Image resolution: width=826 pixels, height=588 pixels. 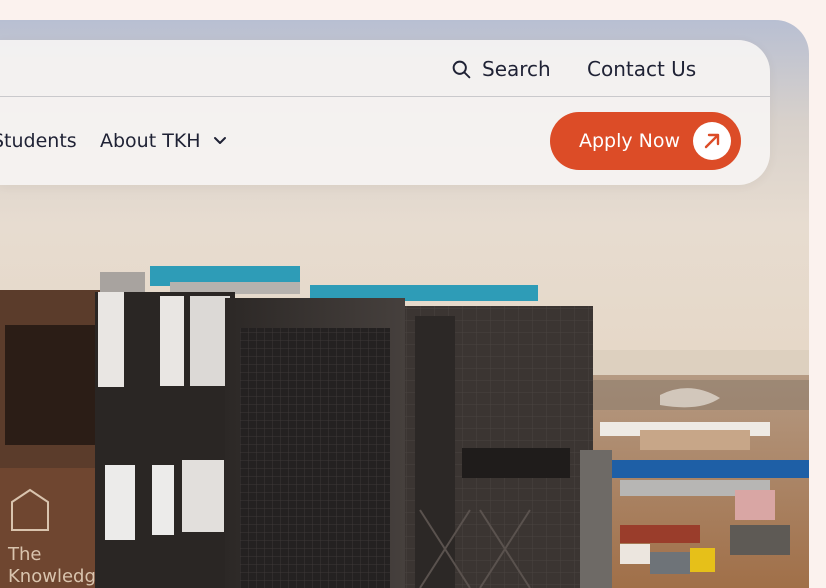 What do you see at coordinates (385, 96) in the screenshot?
I see `nav-divider` at bounding box center [385, 96].